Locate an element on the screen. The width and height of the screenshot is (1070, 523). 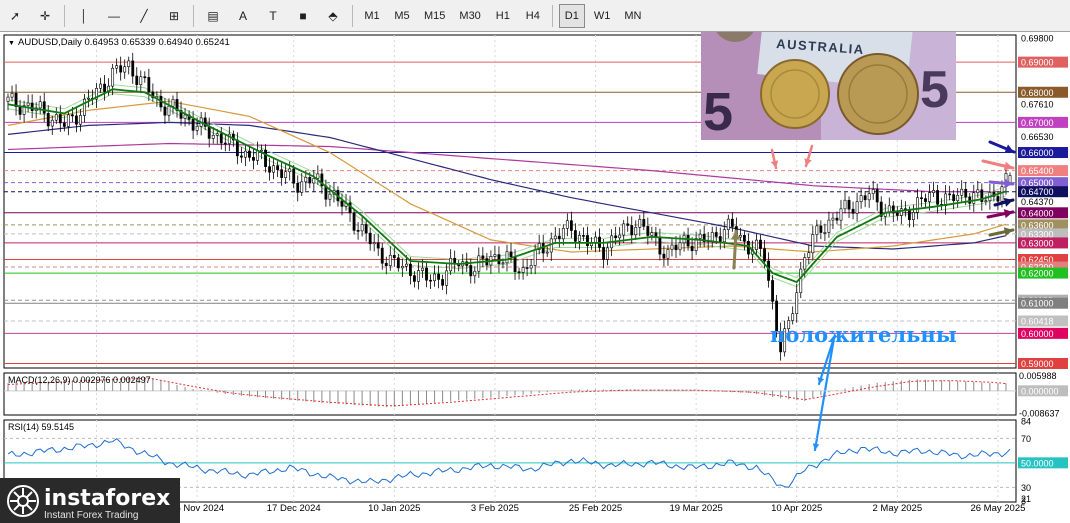
crosshair-tool-button: ✛ is located at coordinates (45, 16).